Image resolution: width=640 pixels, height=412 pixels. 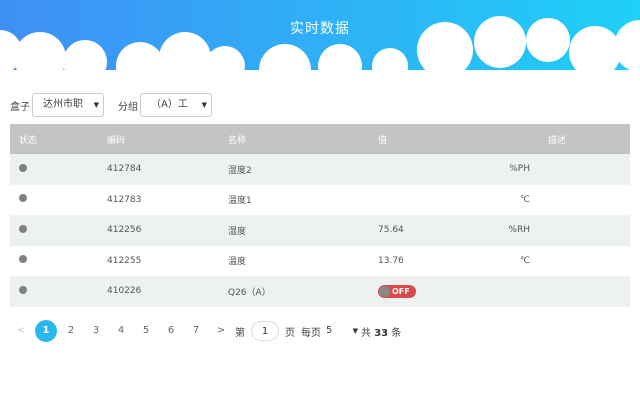 What do you see at coordinates (124, 260) in the screenshot?
I see `cell-code: 412255` at bounding box center [124, 260].